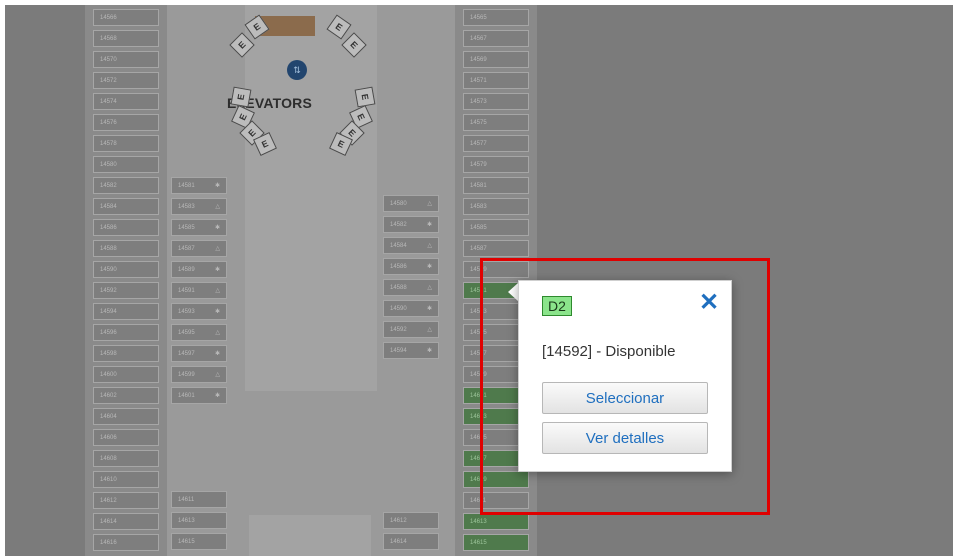 Image resolution: width=953 pixels, height=556 pixels. I want to click on parking-stall: 14585 ✱, so click(199, 227).